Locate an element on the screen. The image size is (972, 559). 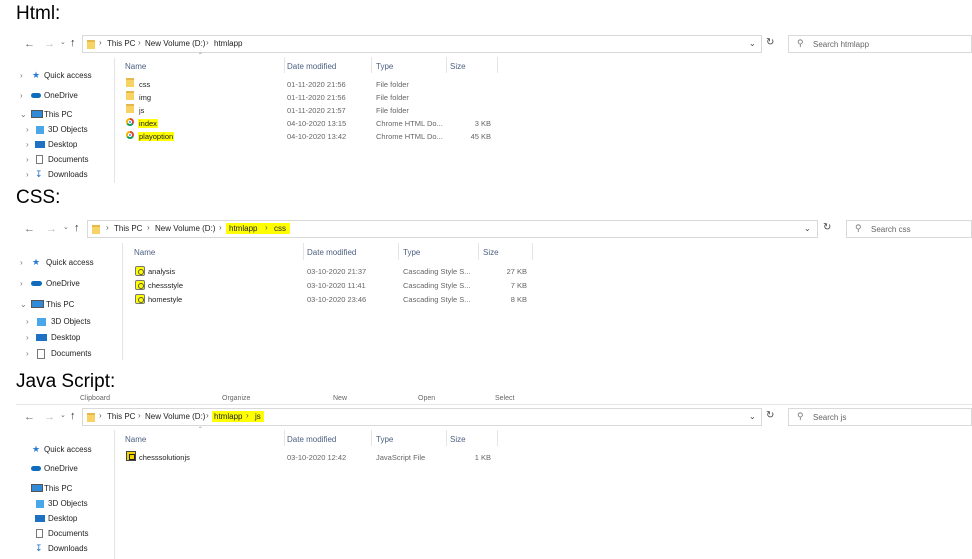
file-row-css: css 01-11-2020 21:56 File folder is located at coordinates (314, 84).